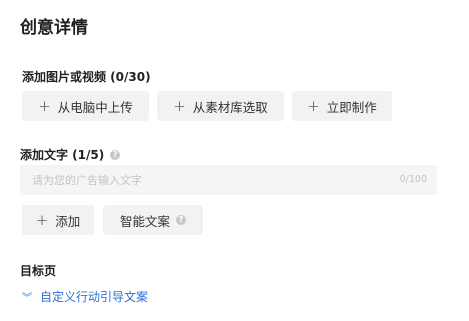 The height and width of the screenshot is (321, 469). I want to click on page-title: 创意详情, so click(54, 28).